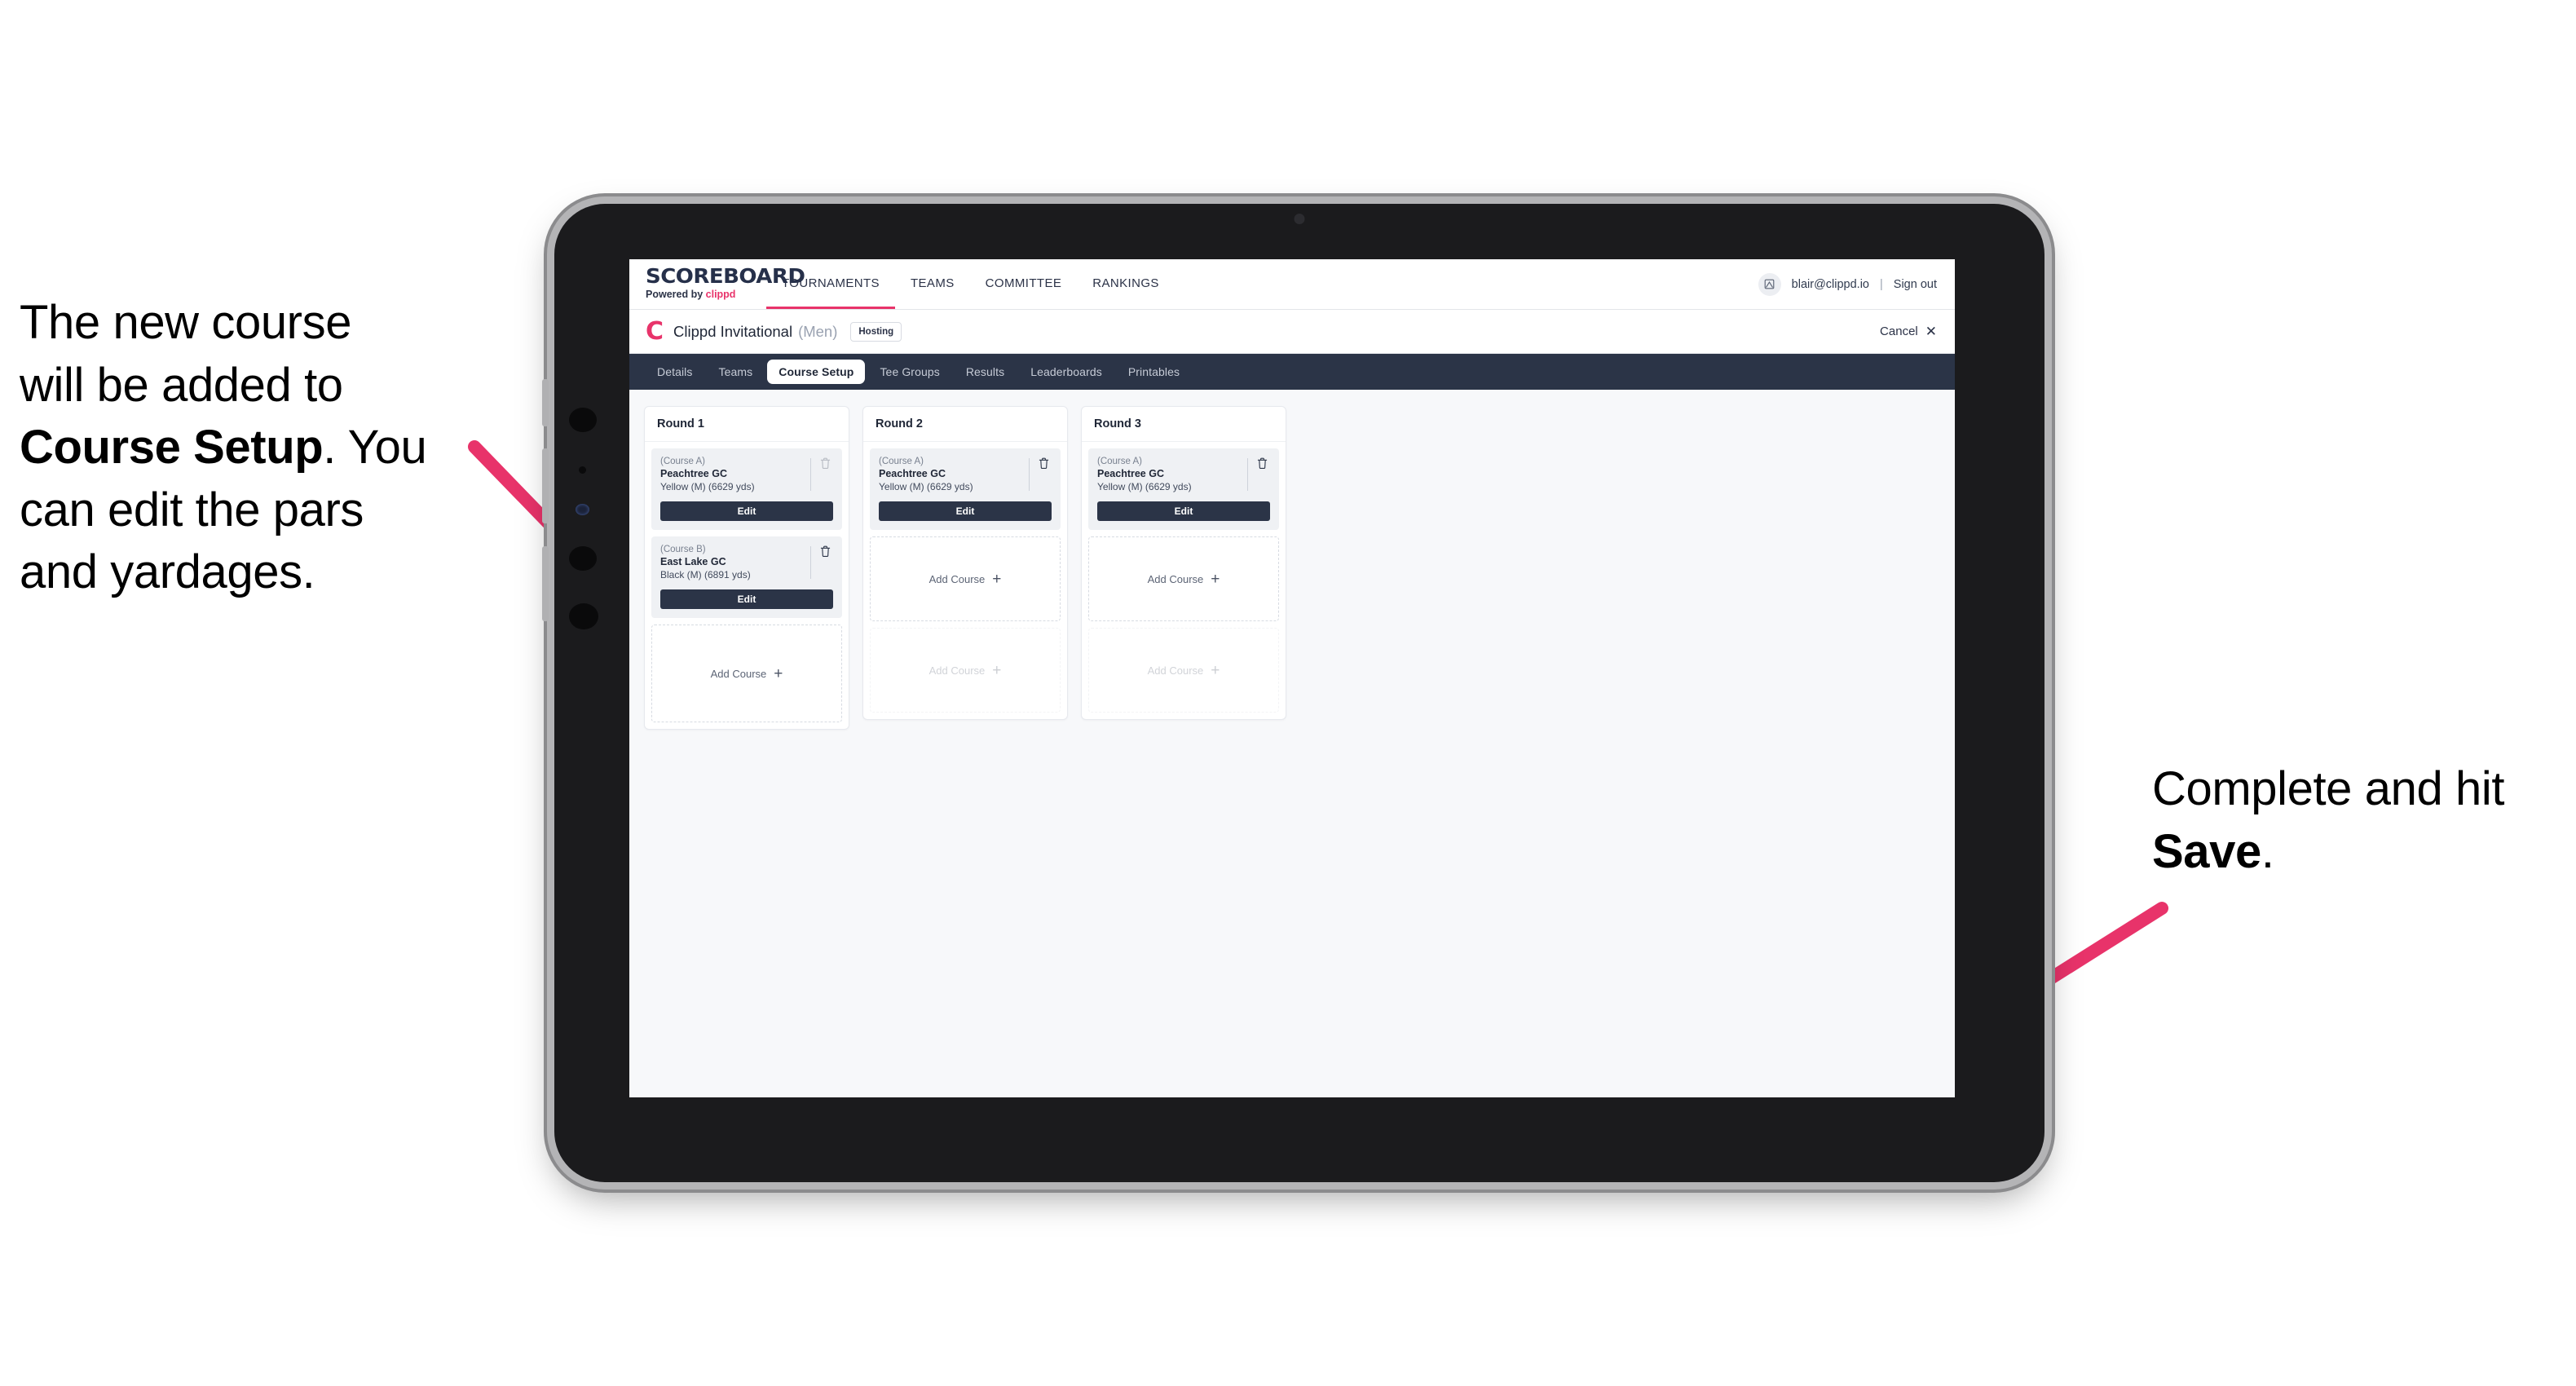 Image resolution: width=2576 pixels, height=1386 pixels. Describe the element at coordinates (932, 284) in the screenshot. I see `nav-item-teams: TEAMS` at that location.